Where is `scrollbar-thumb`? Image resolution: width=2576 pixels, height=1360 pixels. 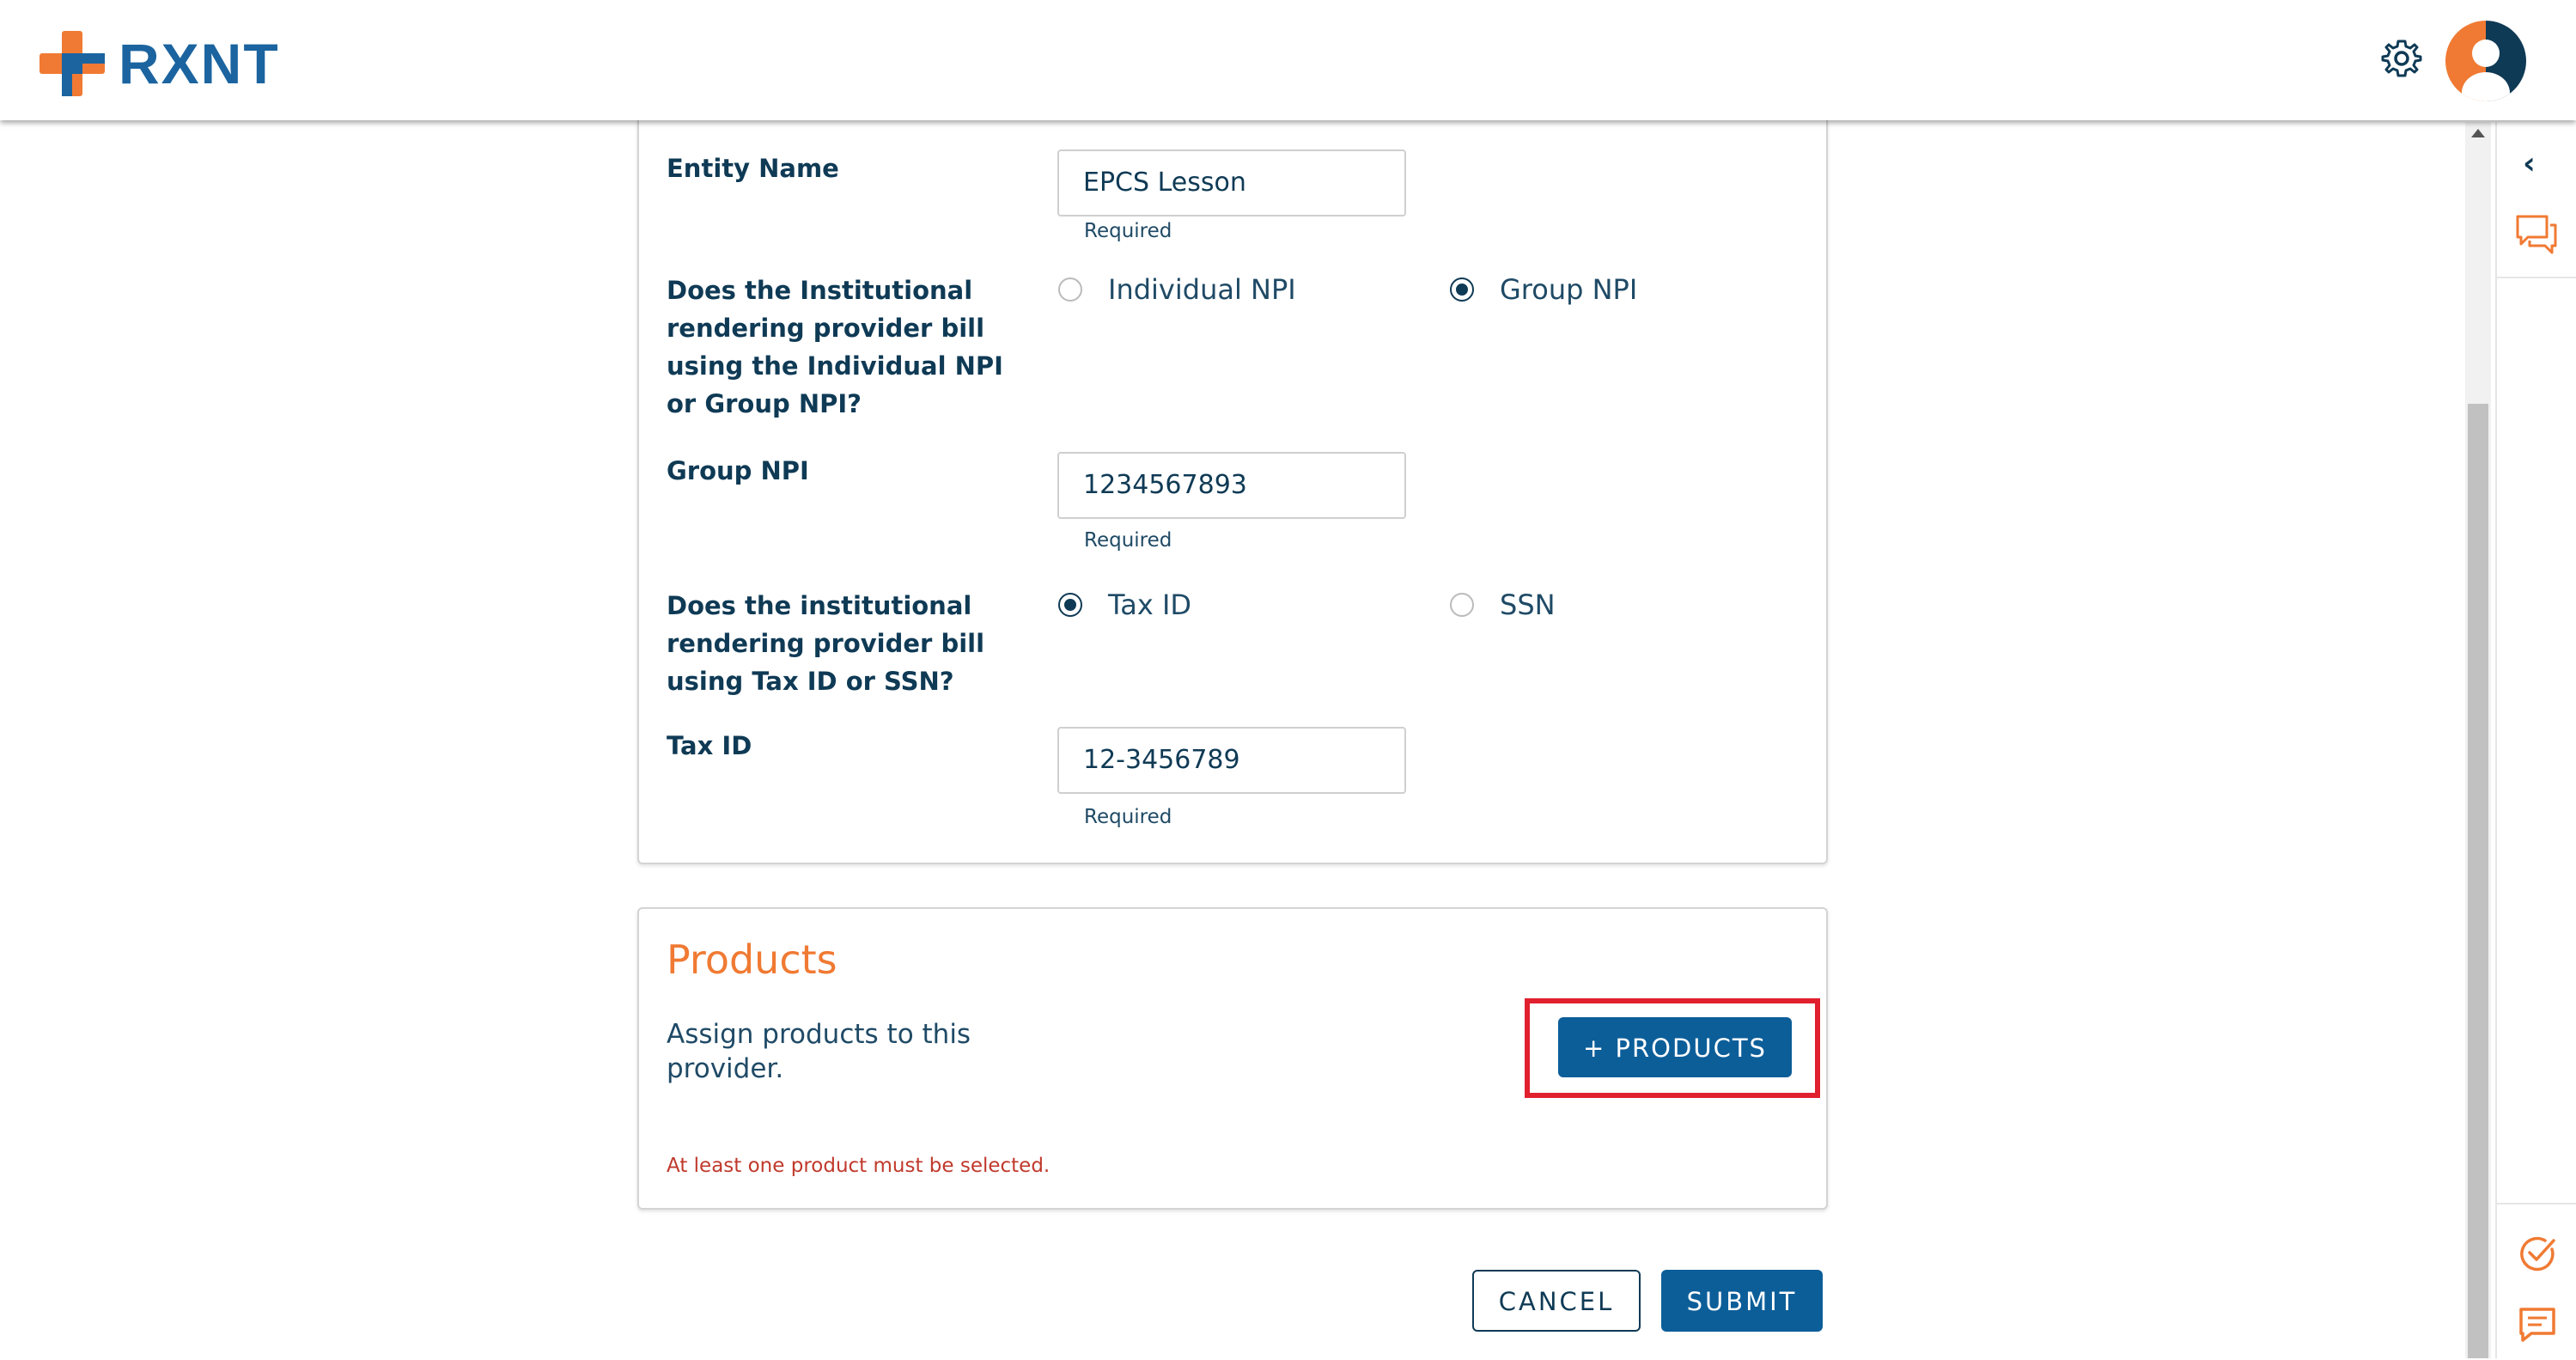
scrollbar-thumb is located at coordinates (2478, 881).